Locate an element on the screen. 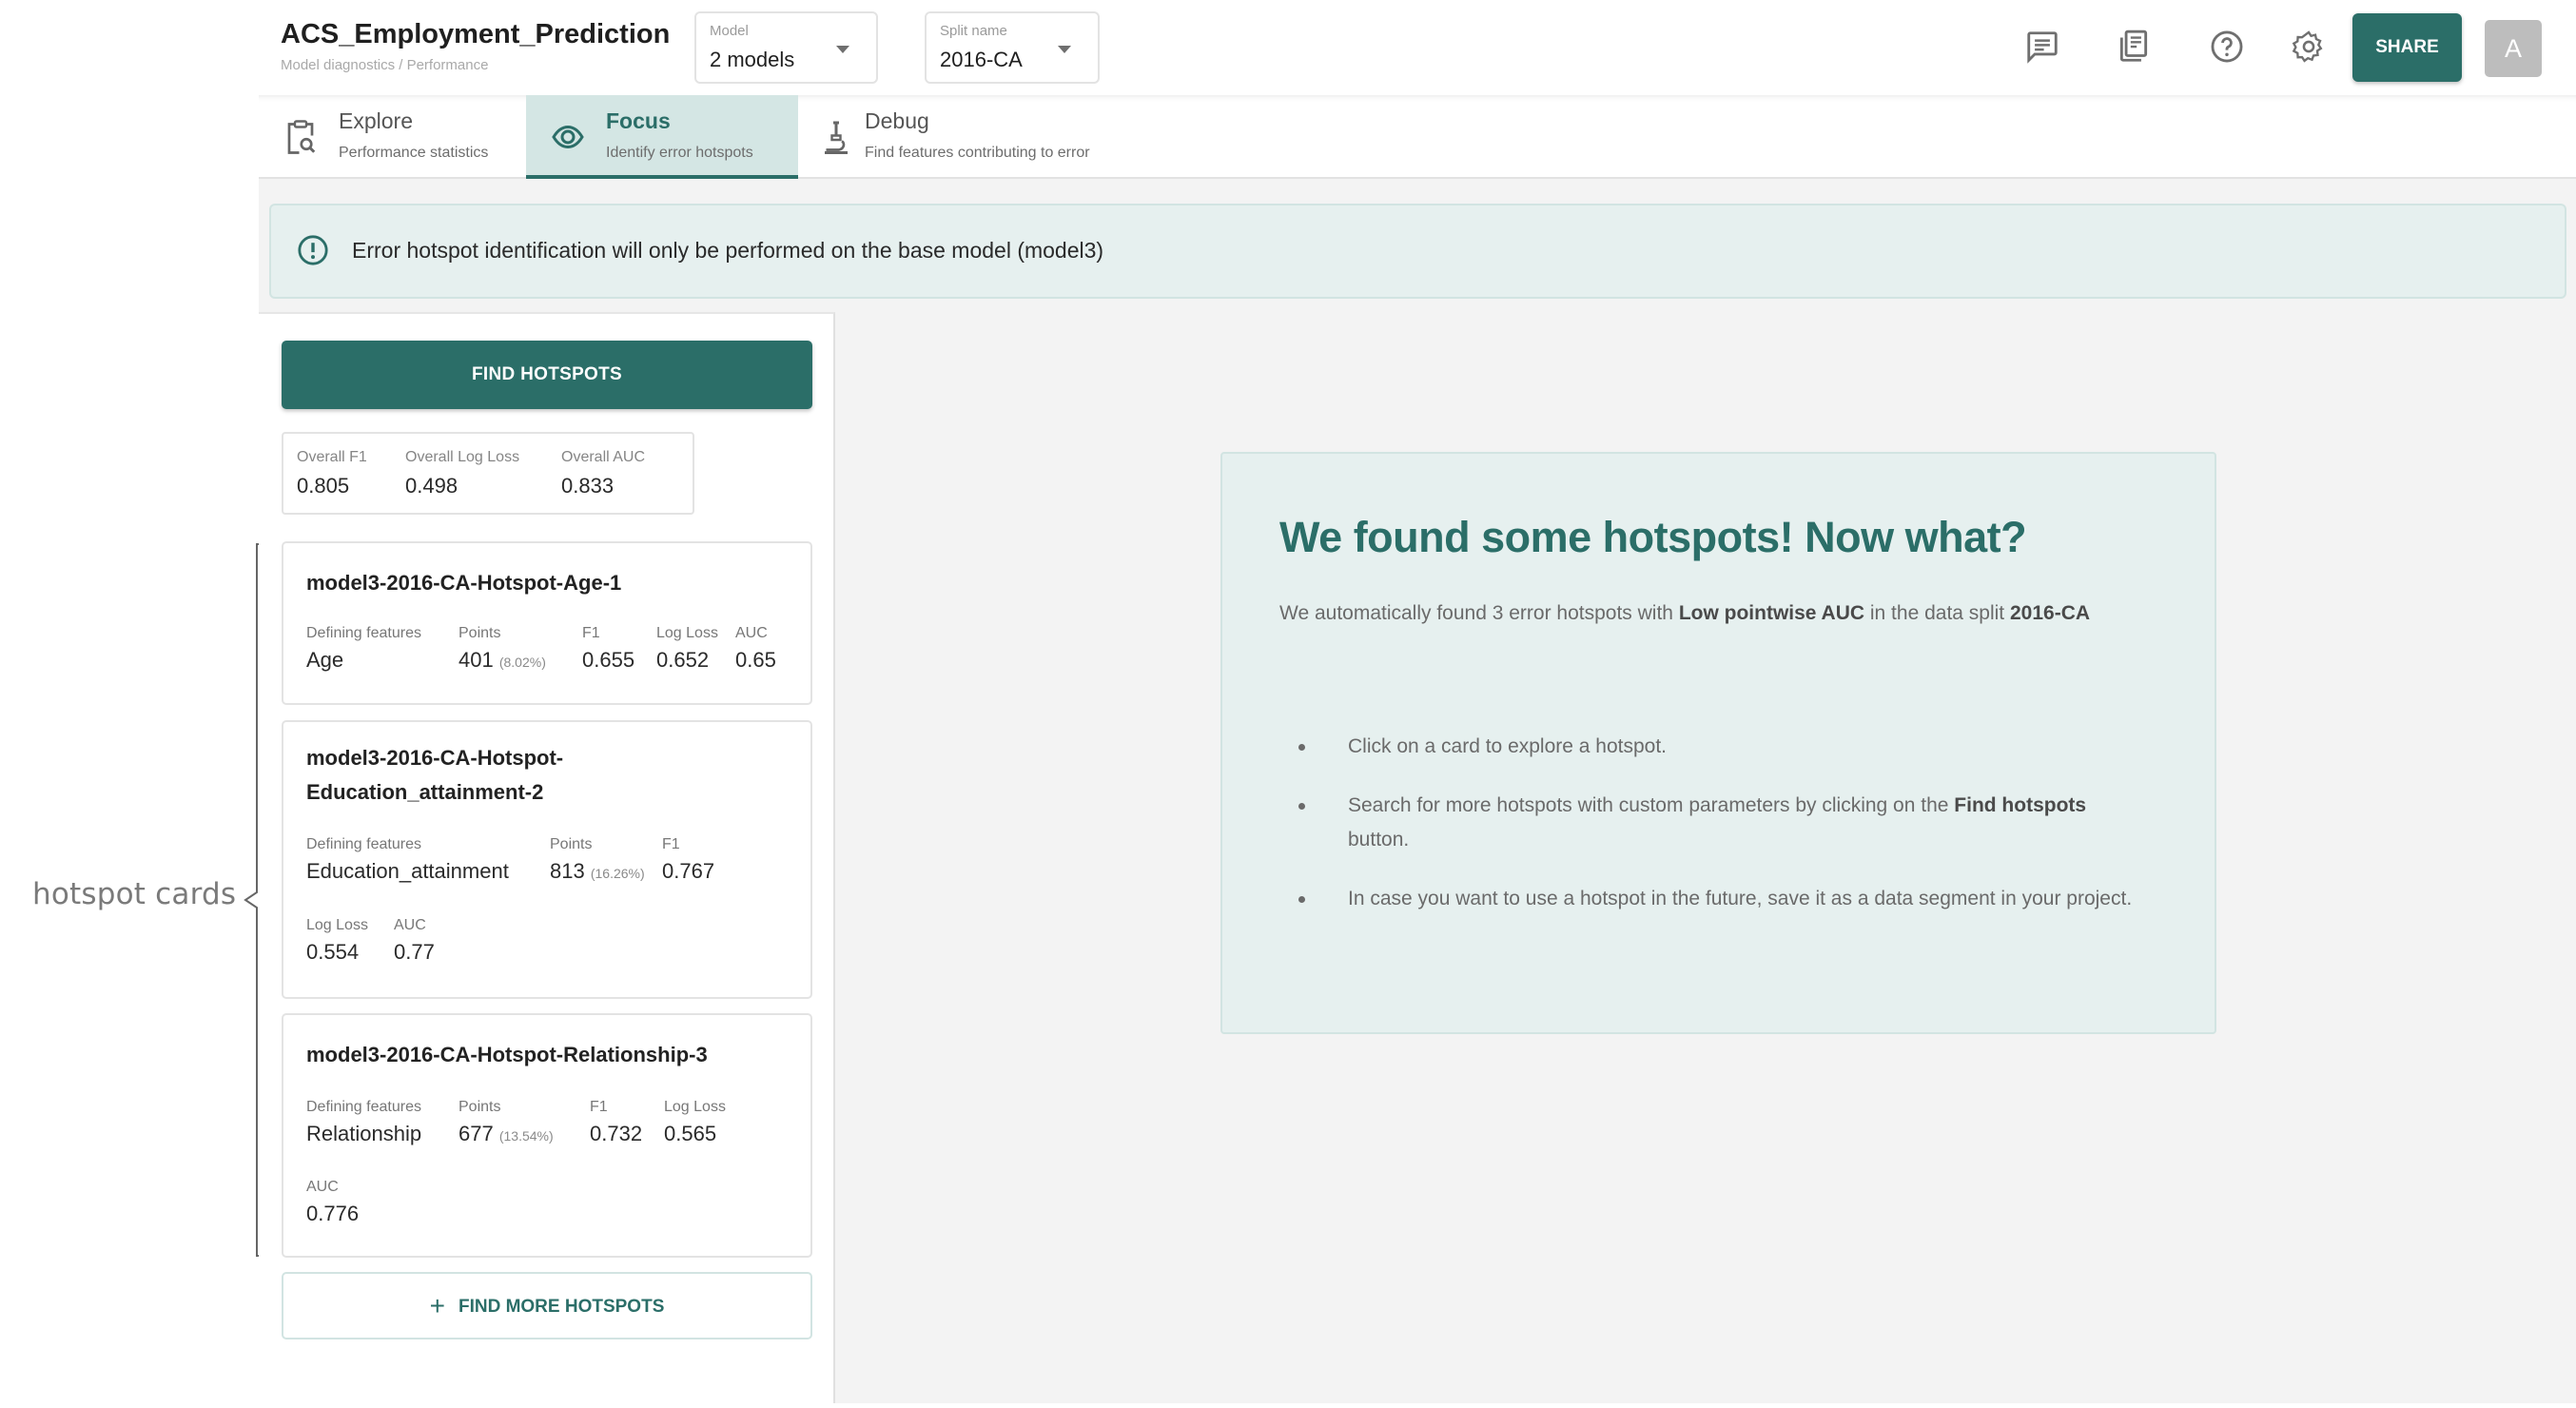 The image size is (2576, 1408). defining-features: Defining features Relationship is located at coordinates (364, 1122).